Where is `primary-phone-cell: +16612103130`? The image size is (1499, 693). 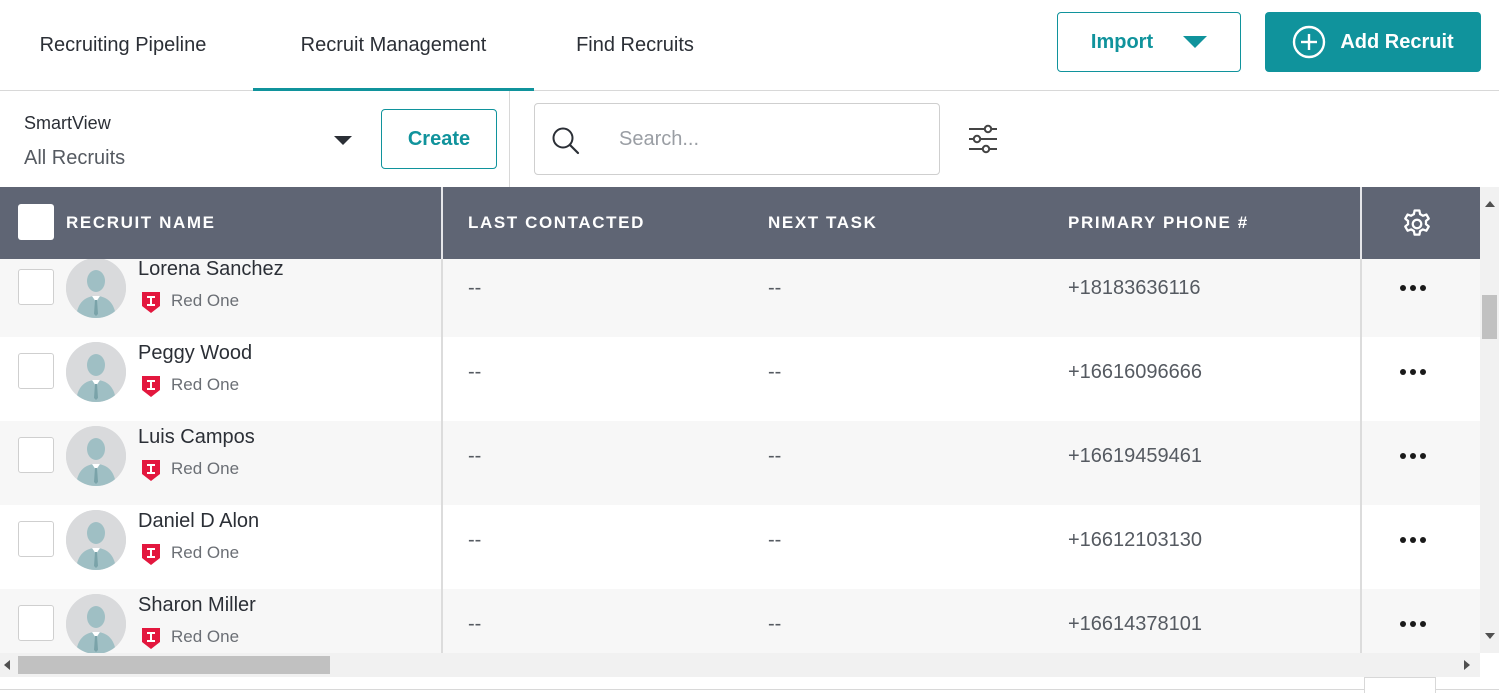
primary-phone-cell: +16612103130 is located at coordinates (1135, 540).